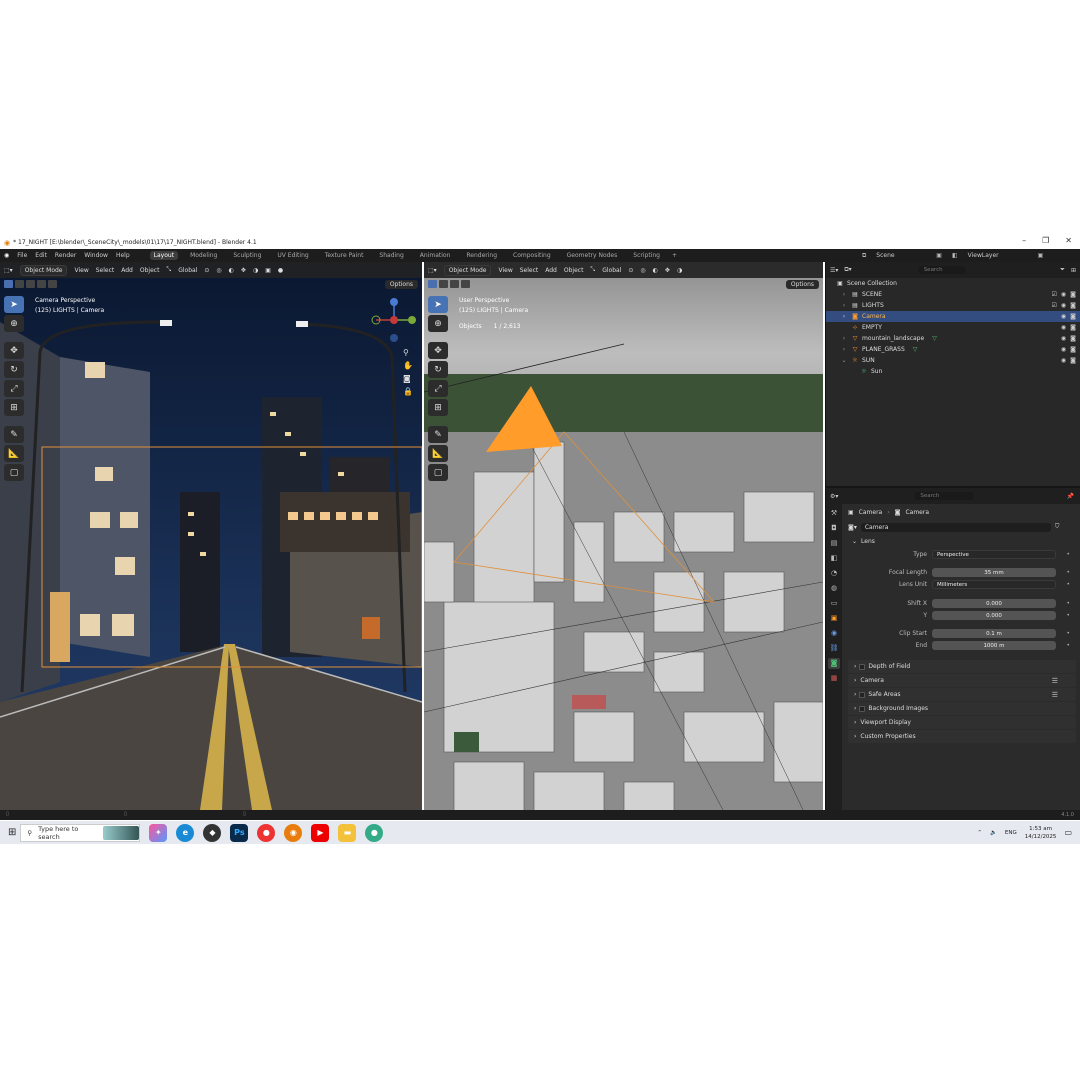 The image size is (1080, 1080). I want to click on outliner-item-scene: › ▤ SCENE ☑ ◉ ◙, so click(953, 294).